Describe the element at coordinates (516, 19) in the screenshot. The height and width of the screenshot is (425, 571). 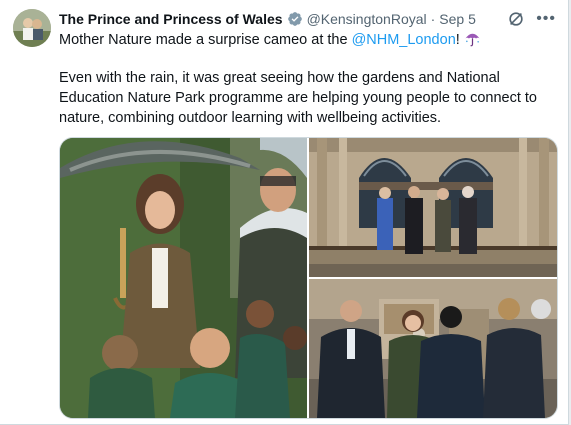
I see `grok-icon` at that location.